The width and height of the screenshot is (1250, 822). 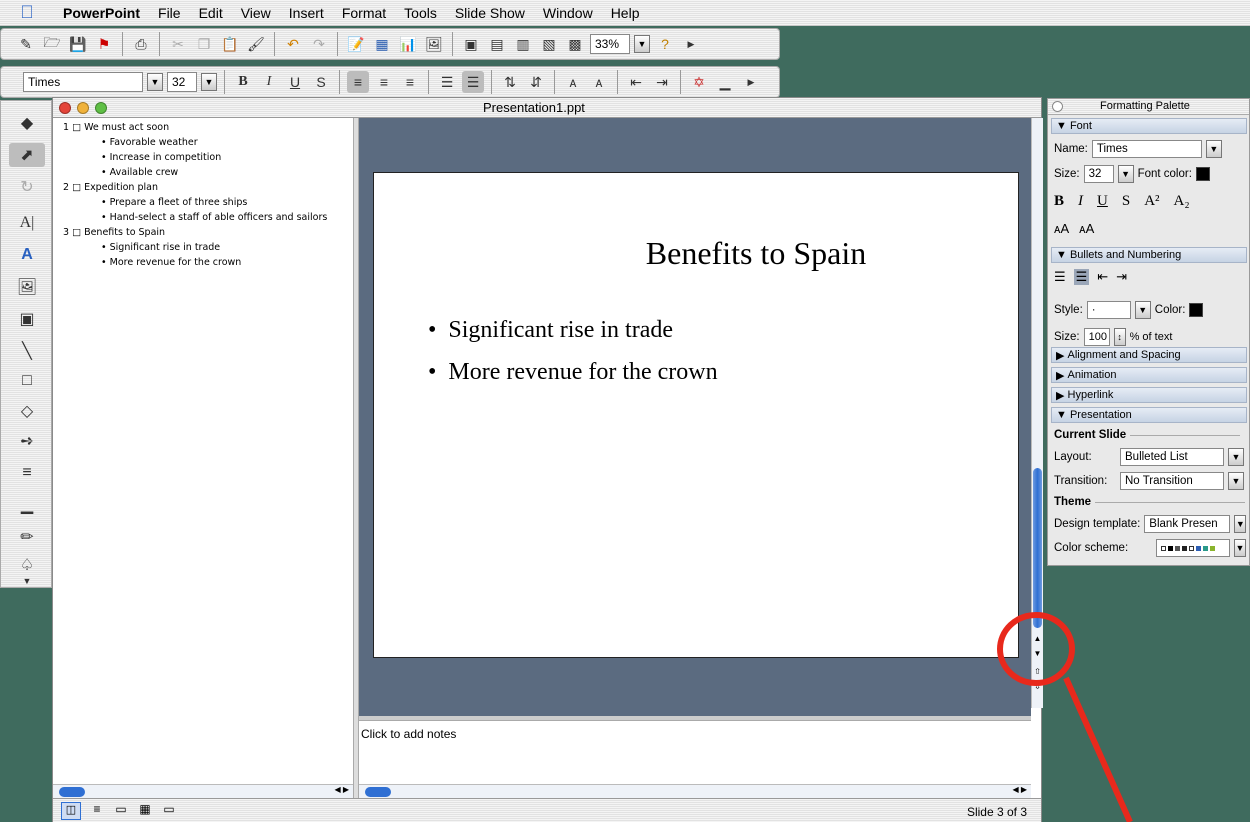 What do you see at coordinates (1036, 649) in the screenshot?
I see `annotation-circle-icon` at bounding box center [1036, 649].